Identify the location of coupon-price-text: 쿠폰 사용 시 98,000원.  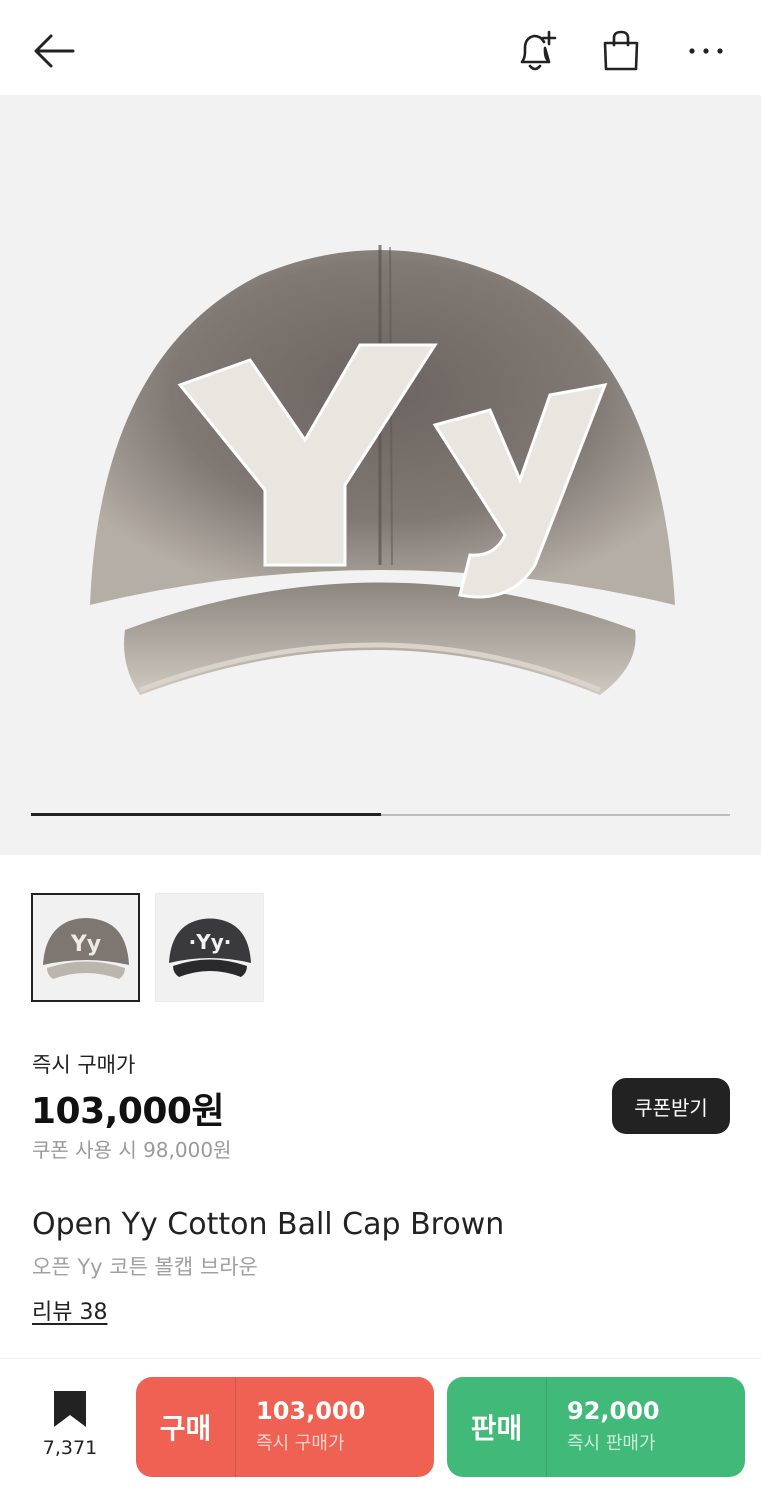
(132, 1150).